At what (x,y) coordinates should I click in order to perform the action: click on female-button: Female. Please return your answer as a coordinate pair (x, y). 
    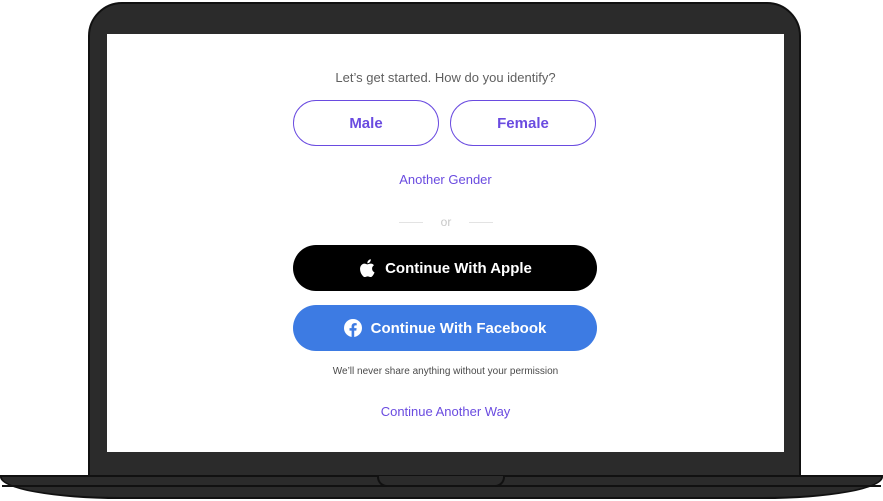
    Looking at the image, I should click on (523, 123).